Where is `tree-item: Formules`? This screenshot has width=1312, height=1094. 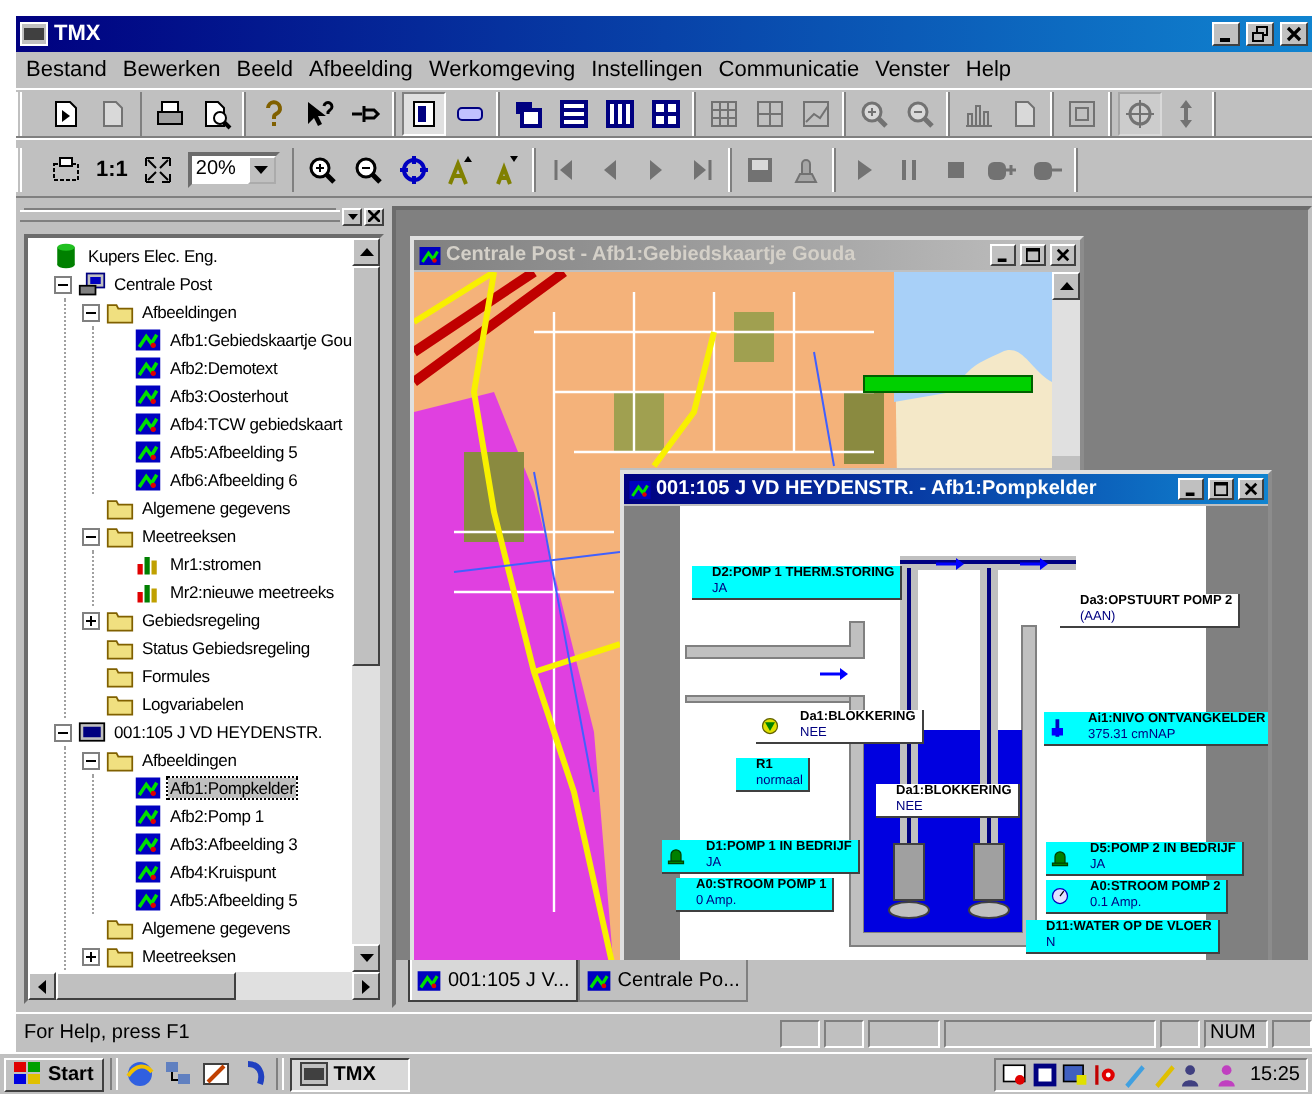
tree-item: Formules is located at coordinates (176, 676).